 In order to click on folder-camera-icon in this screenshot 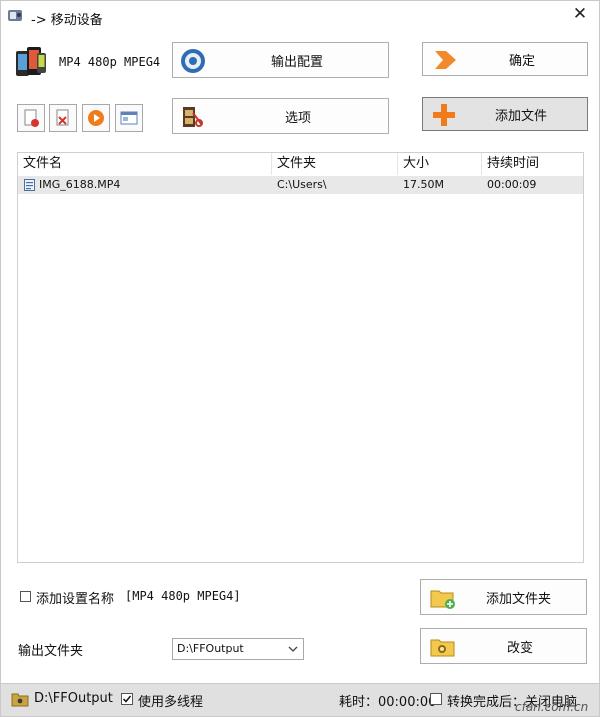, I will do `click(443, 647)`.